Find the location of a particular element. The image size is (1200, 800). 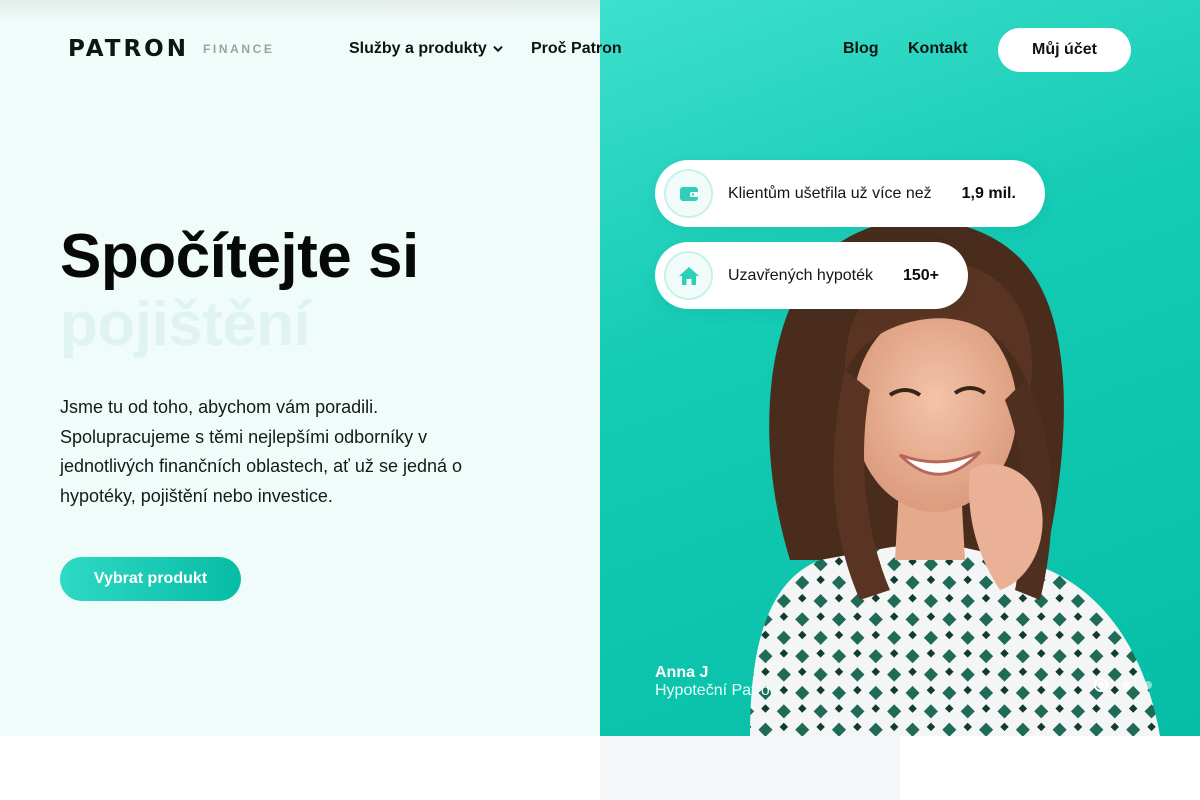

wallet-icon is located at coordinates (688, 193).